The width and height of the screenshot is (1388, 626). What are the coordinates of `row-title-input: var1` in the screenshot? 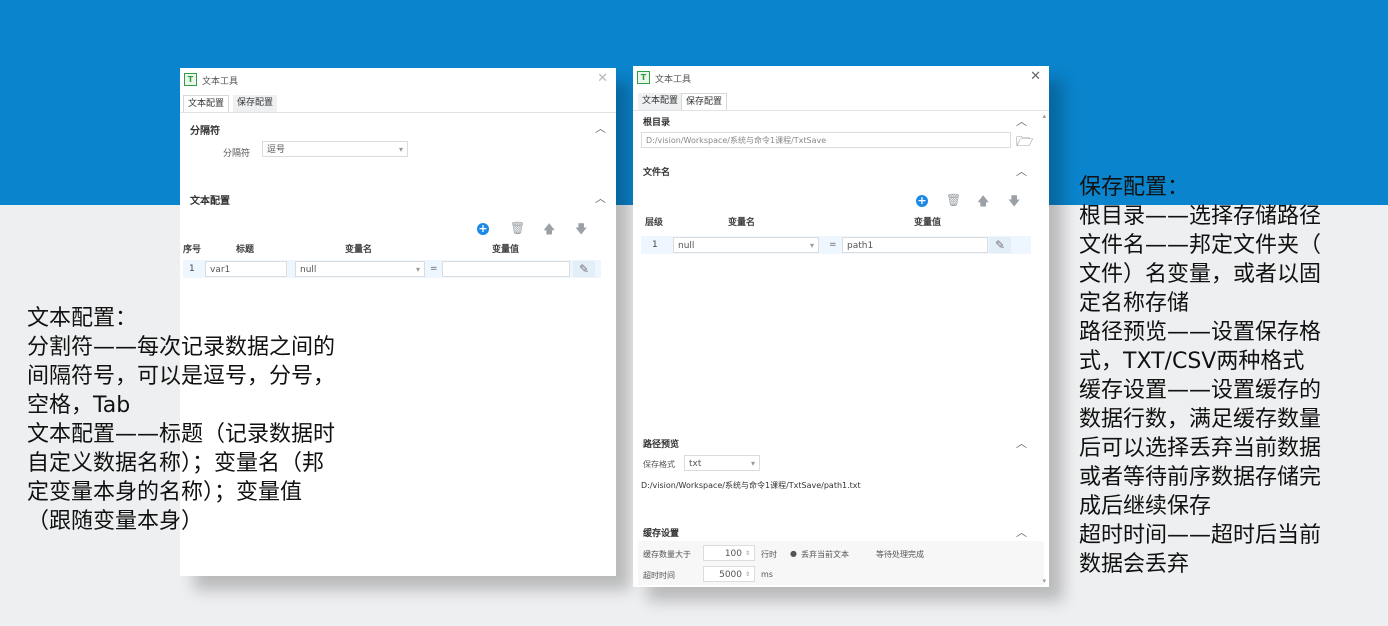 It's located at (246, 269).